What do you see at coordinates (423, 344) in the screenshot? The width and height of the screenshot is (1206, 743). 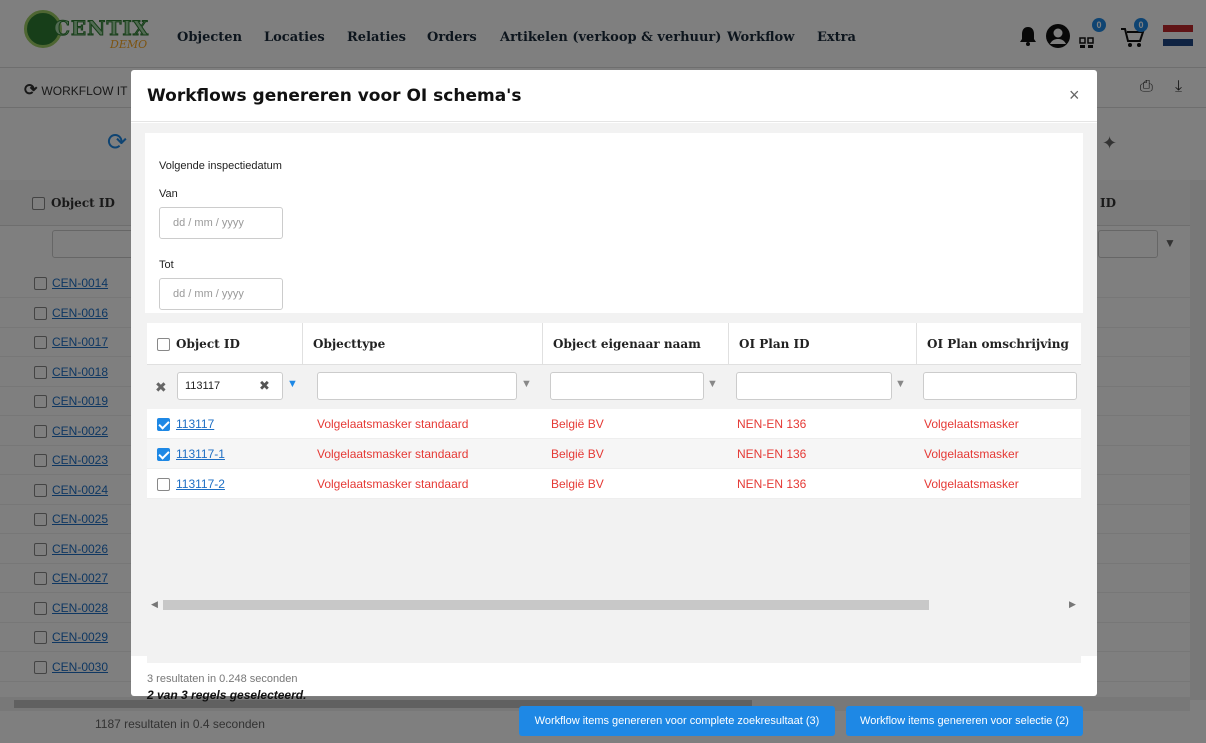 I see `col-objecttype: Objecttype` at bounding box center [423, 344].